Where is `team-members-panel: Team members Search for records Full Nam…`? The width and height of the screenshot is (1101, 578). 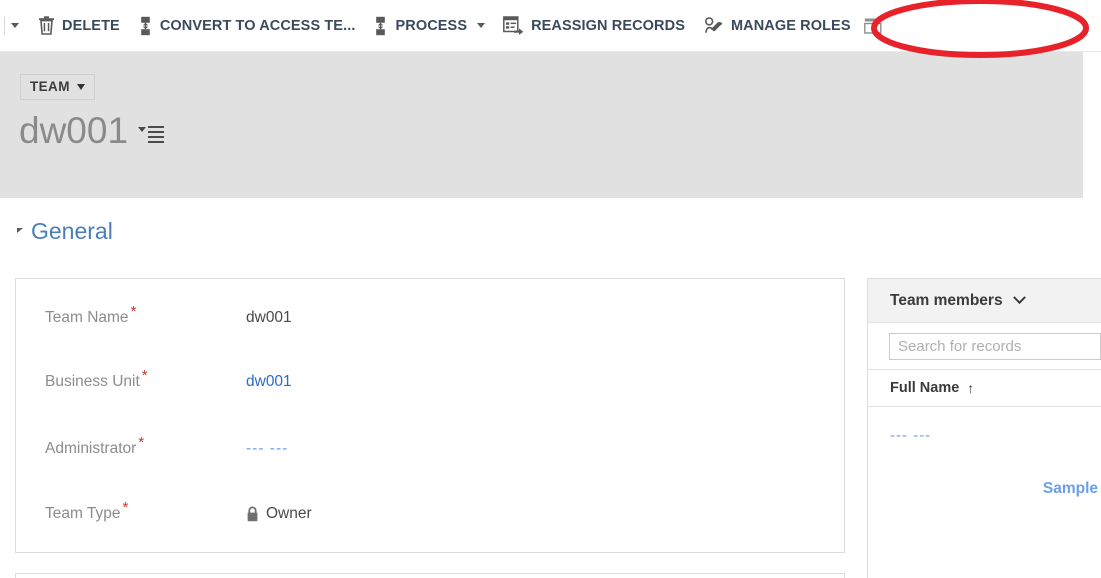 team-members-panel: Team members Search for records Full Nam… is located at coordinates (984, 428).